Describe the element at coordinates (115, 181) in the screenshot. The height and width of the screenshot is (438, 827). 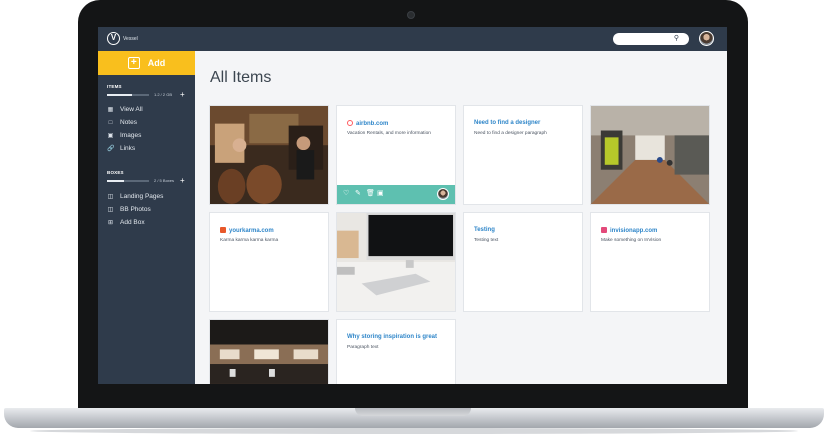
I see `boxes-meter-fill` at that location.